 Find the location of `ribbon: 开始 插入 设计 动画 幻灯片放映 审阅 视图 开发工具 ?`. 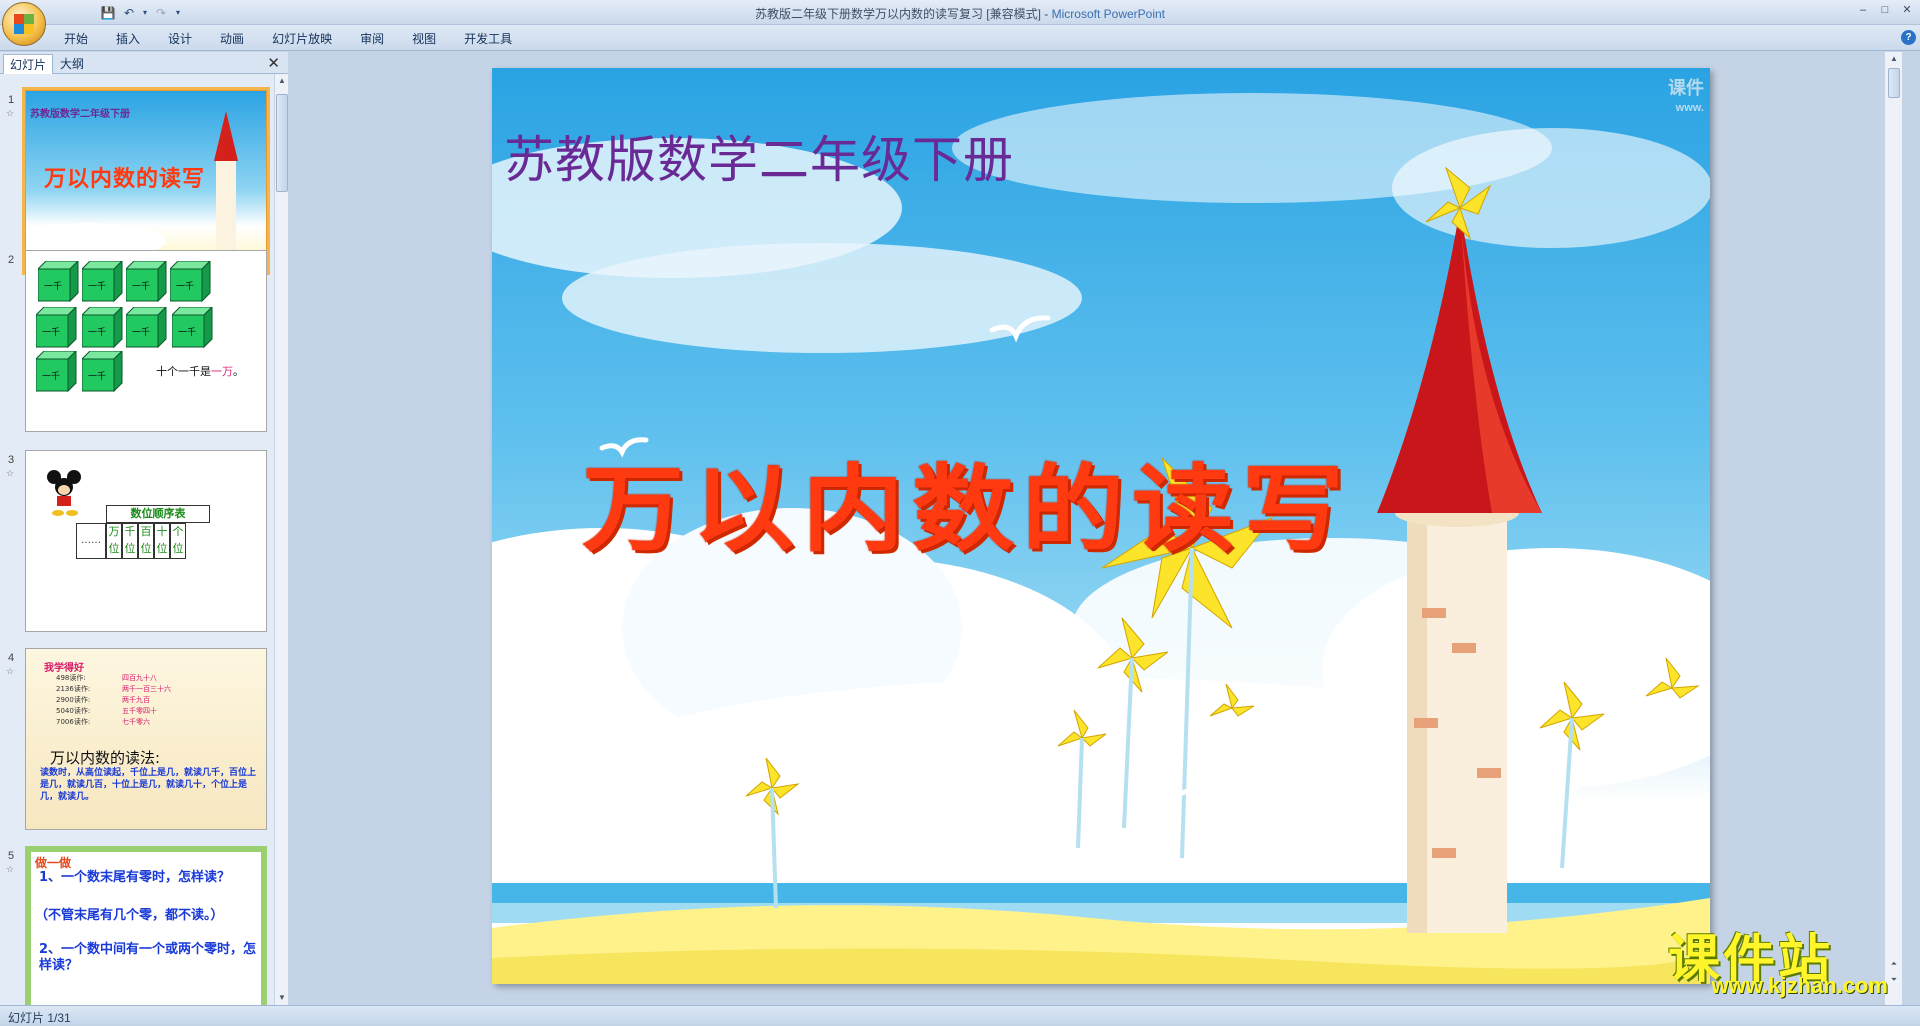

ribbon: 开始 插入 设计 动画 幻灯片放映 审阅 视图 开发工具 ? is located at coordinates (960, 38).